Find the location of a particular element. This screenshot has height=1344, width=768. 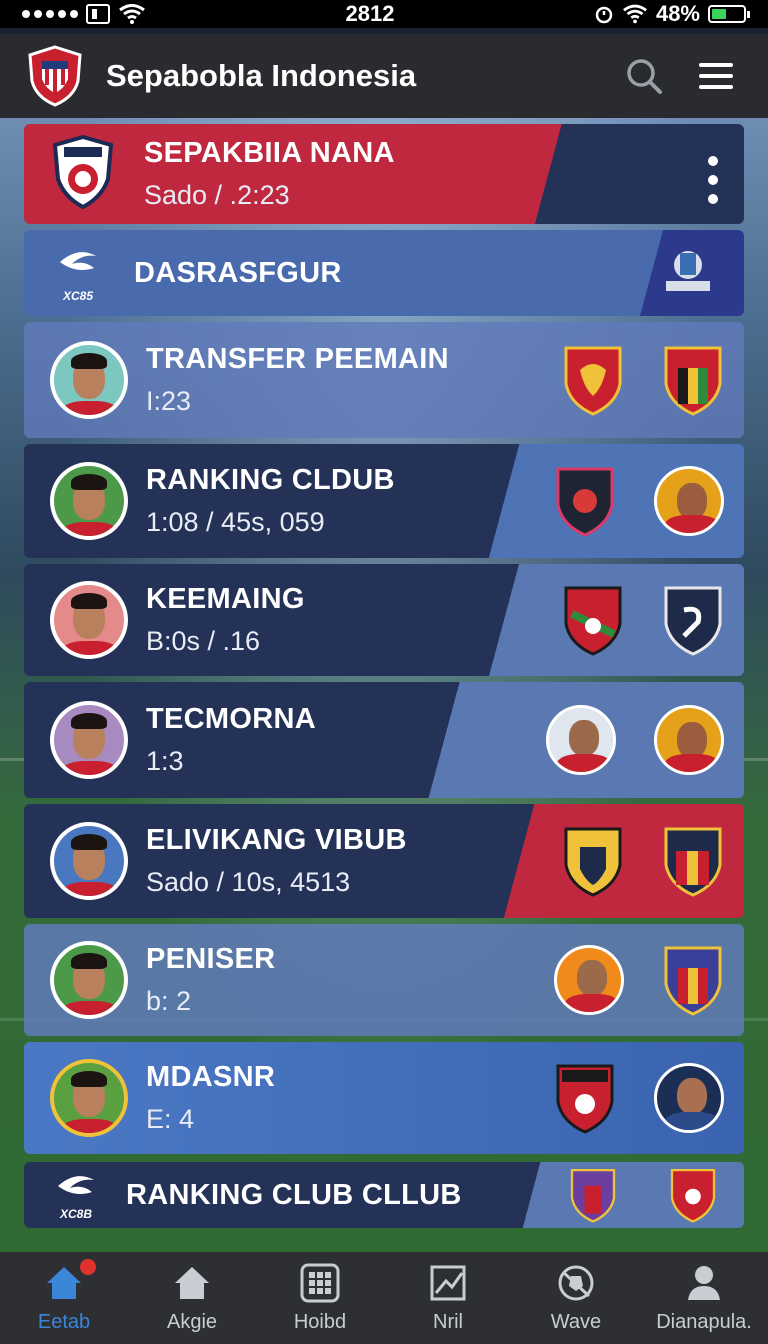

nav-item-profile: Dianapula. is located at coordinates (704, 1298).